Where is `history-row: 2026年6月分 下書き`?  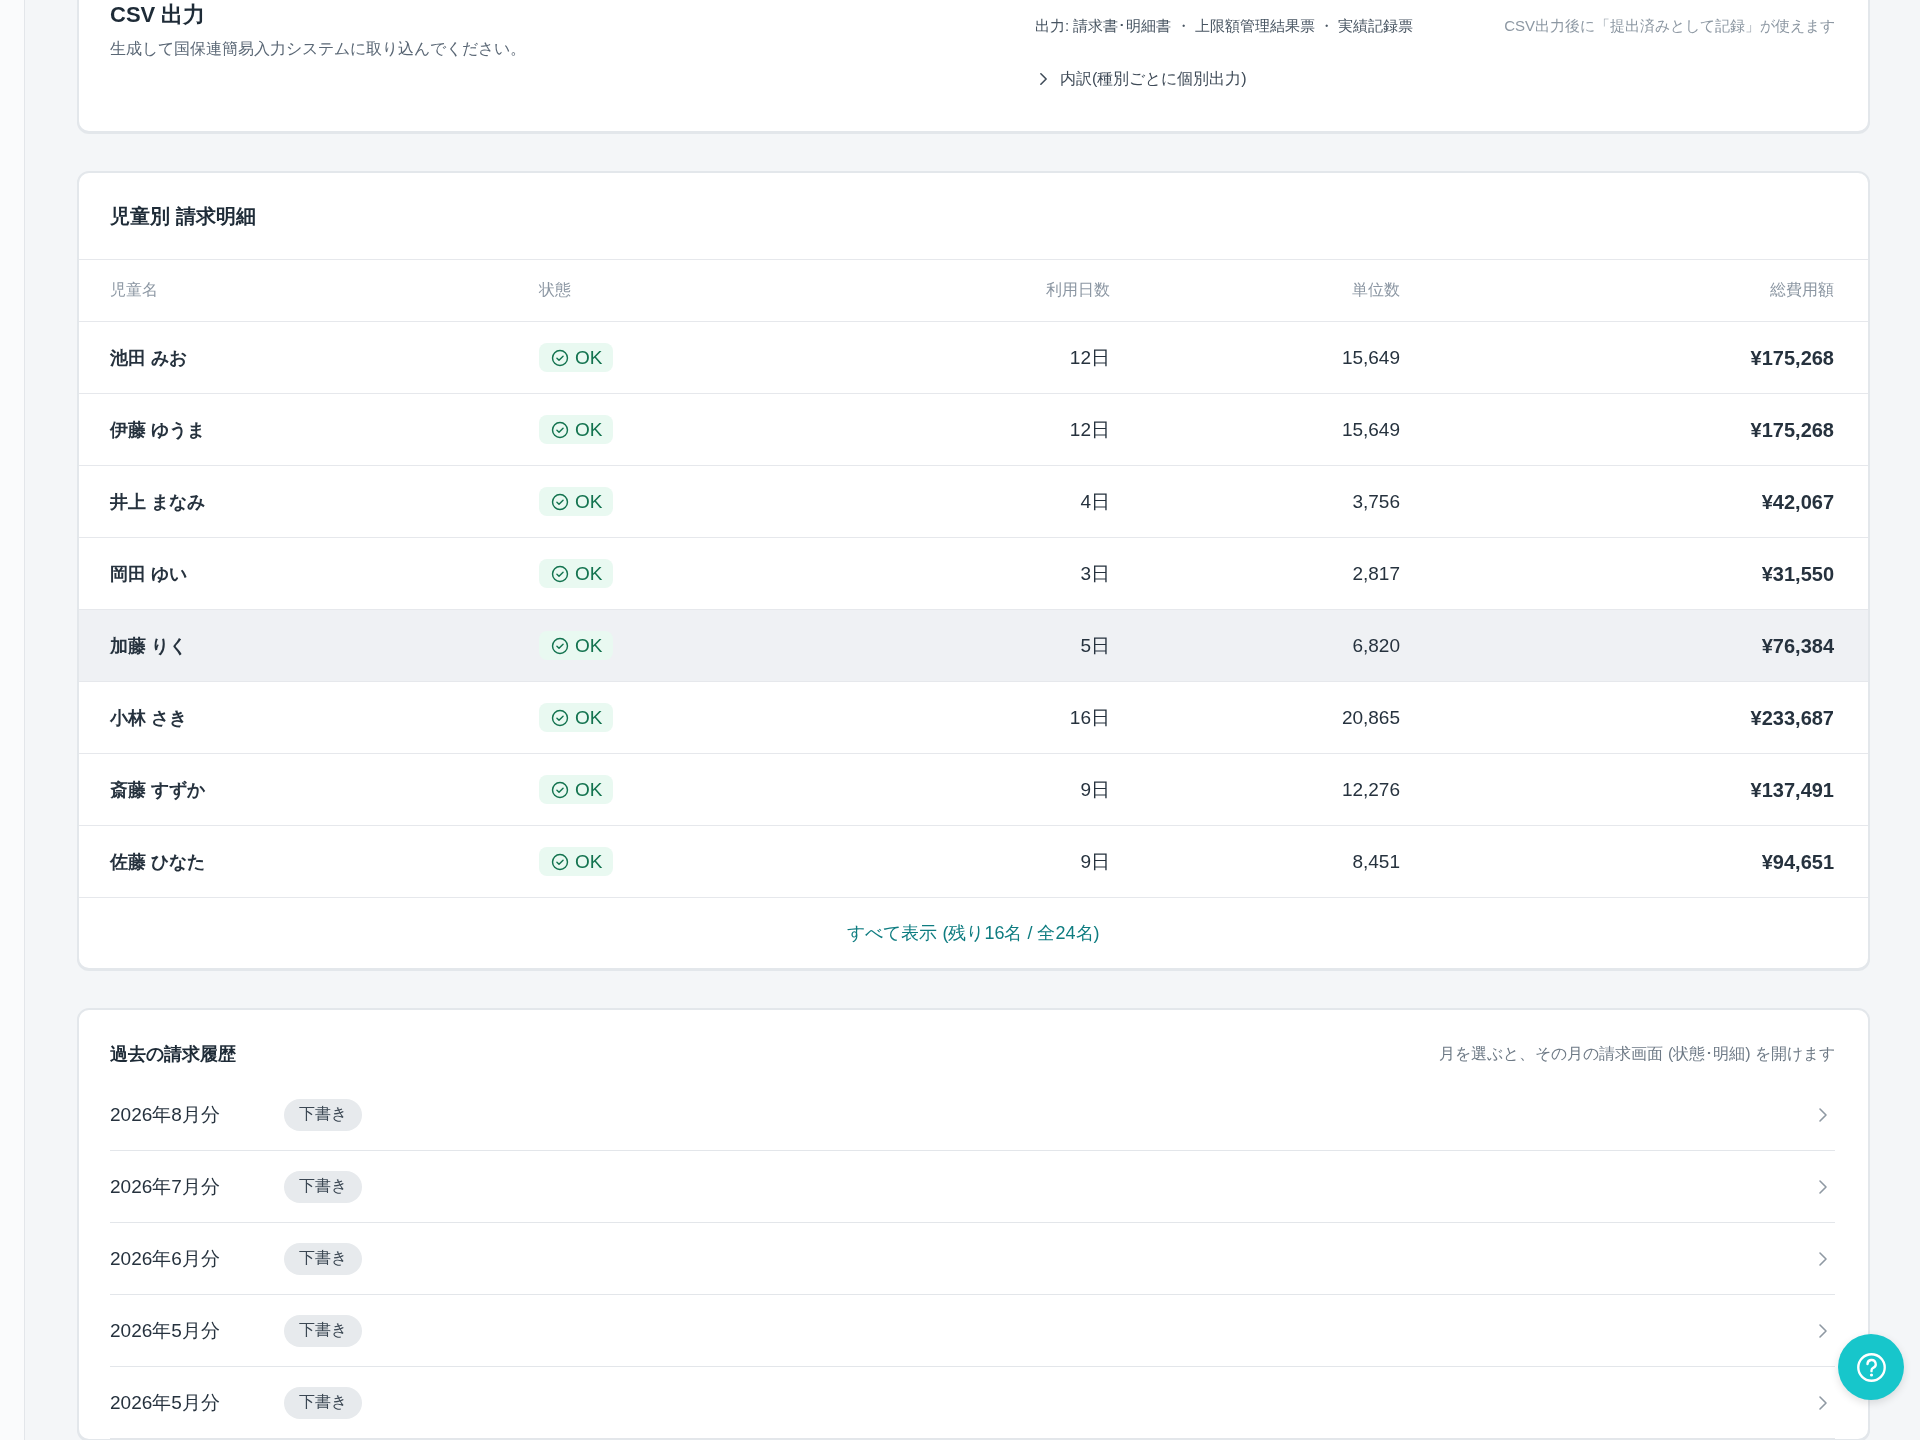 history-row: 2026年6月分 下書き is located at coordinates (972, 1259).